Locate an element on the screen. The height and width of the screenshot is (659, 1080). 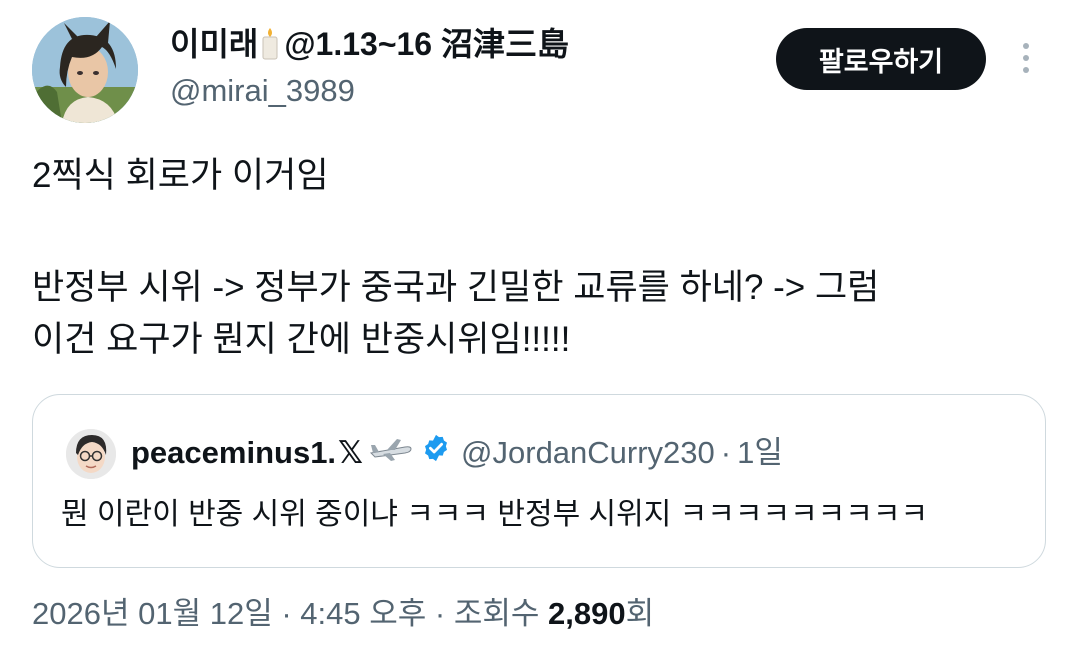
x-mark: 𝕏 is located at coordinates (351, 452).